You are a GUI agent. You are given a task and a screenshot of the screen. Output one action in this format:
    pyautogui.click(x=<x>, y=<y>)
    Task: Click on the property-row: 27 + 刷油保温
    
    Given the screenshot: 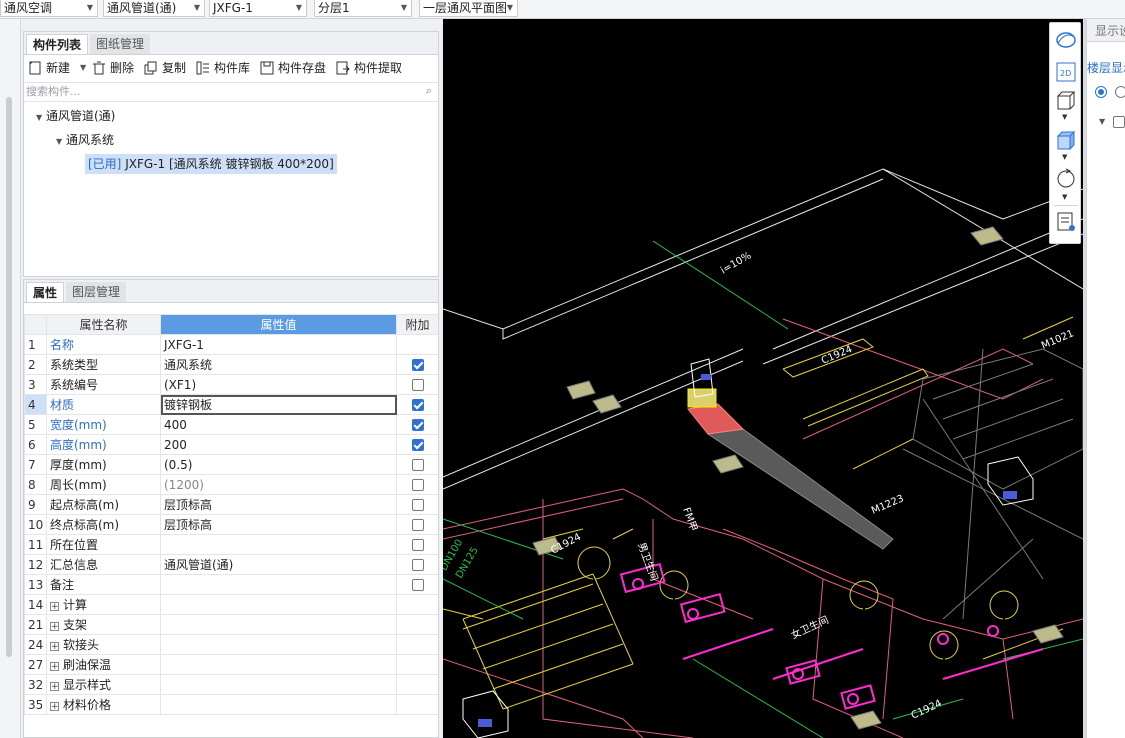 What is the action you would take?
    pyautogui.click(x=231, y=664)
    